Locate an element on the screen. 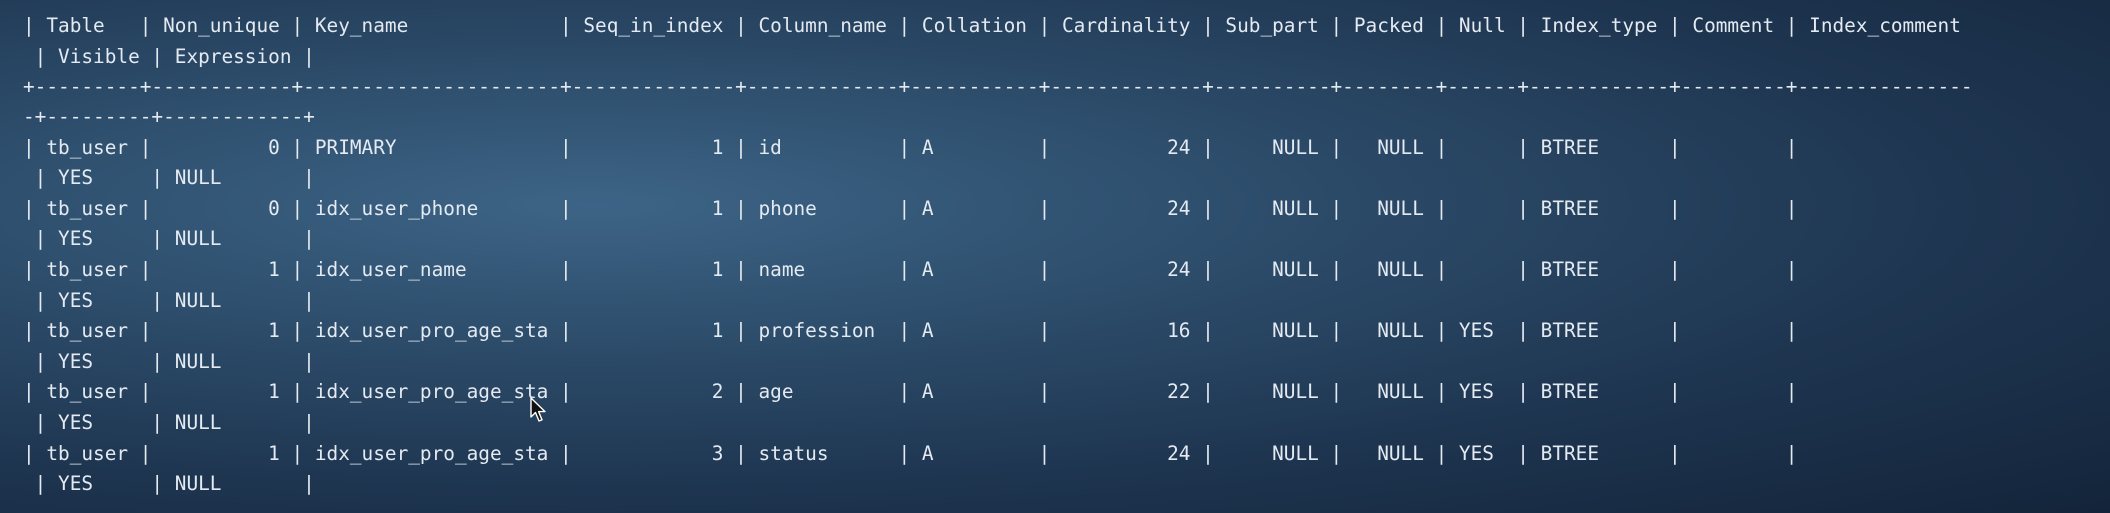 The image size is (2110, 513). table-header-line-continued: | Visible | Expression | is located at coordinates (169, 56).